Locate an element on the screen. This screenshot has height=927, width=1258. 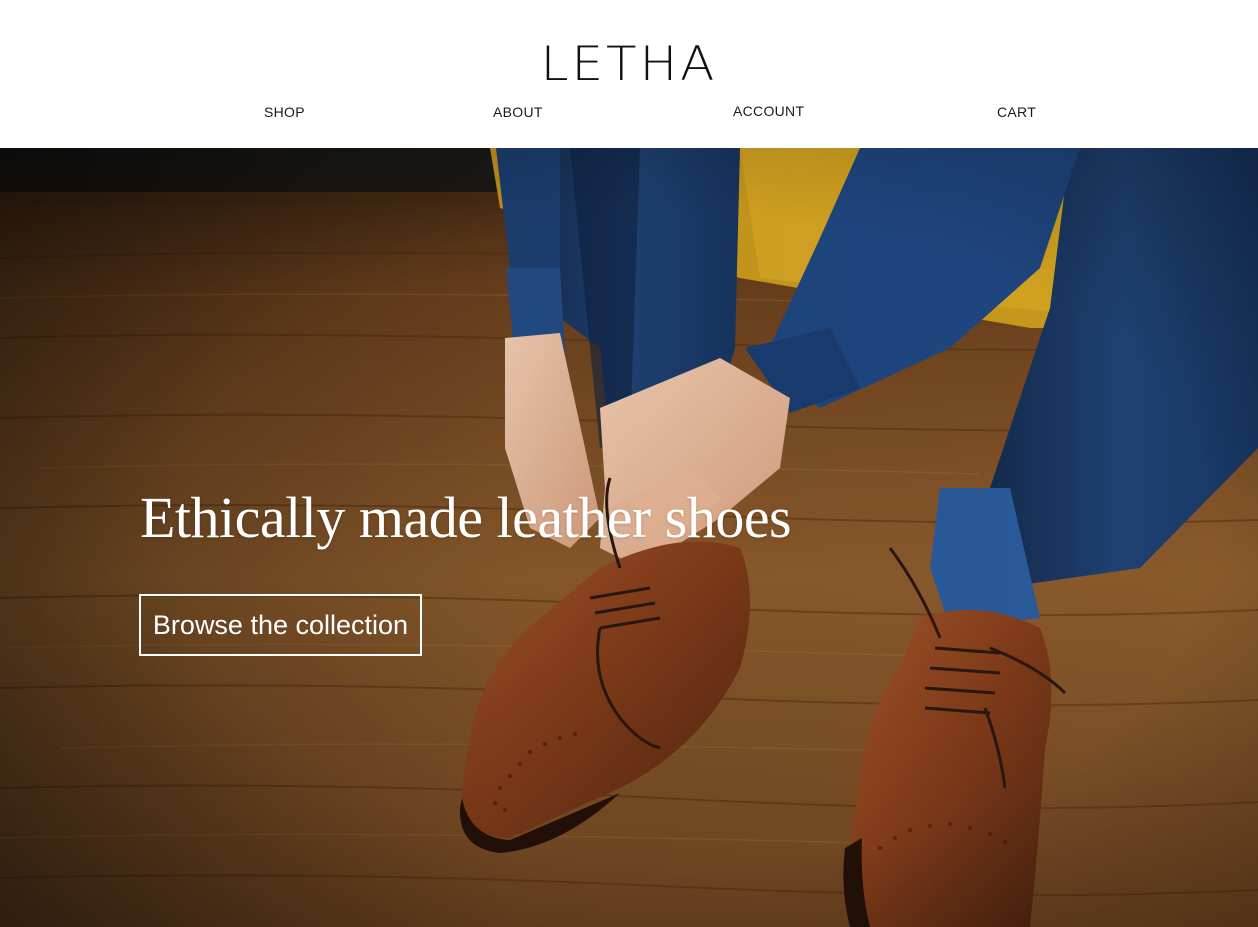
nav-about: ABOUT is located at coordinates (518, 112).